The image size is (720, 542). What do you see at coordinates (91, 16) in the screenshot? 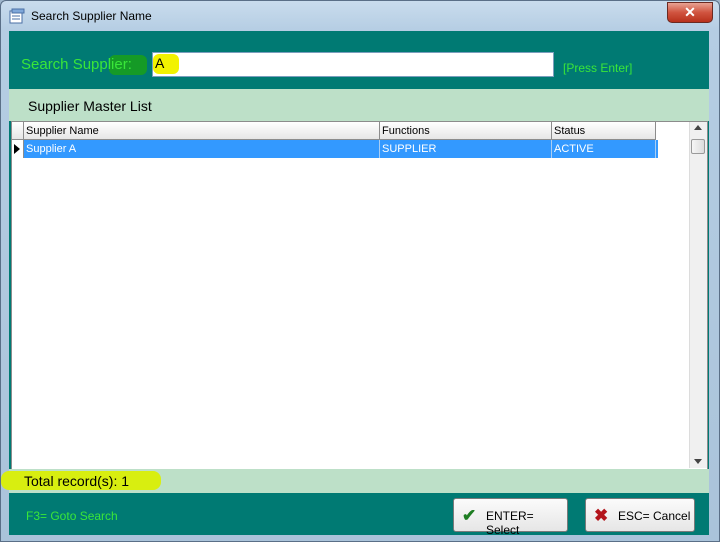
I see `window-title: Search Supplier Name` at bounding box center [91, 16].